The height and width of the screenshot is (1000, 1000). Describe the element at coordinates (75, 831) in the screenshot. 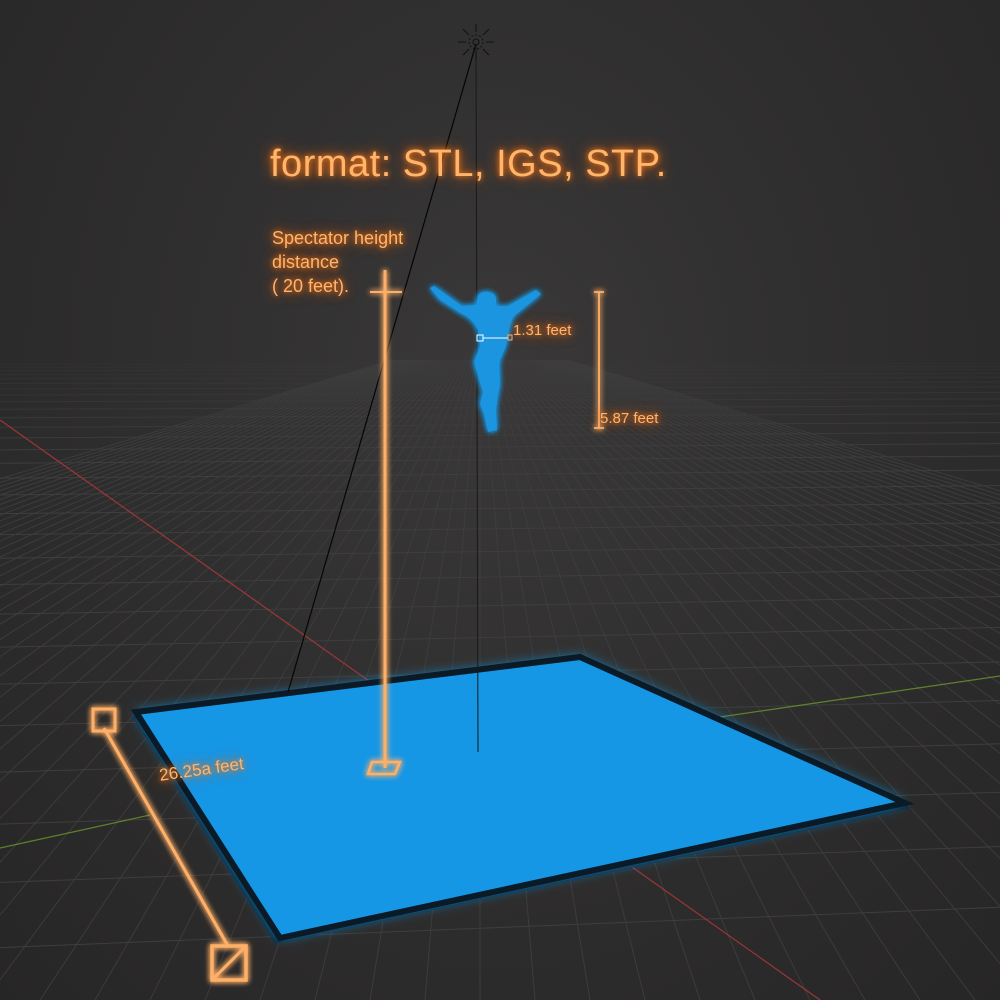

I see `y-axis-line-left` at that location.